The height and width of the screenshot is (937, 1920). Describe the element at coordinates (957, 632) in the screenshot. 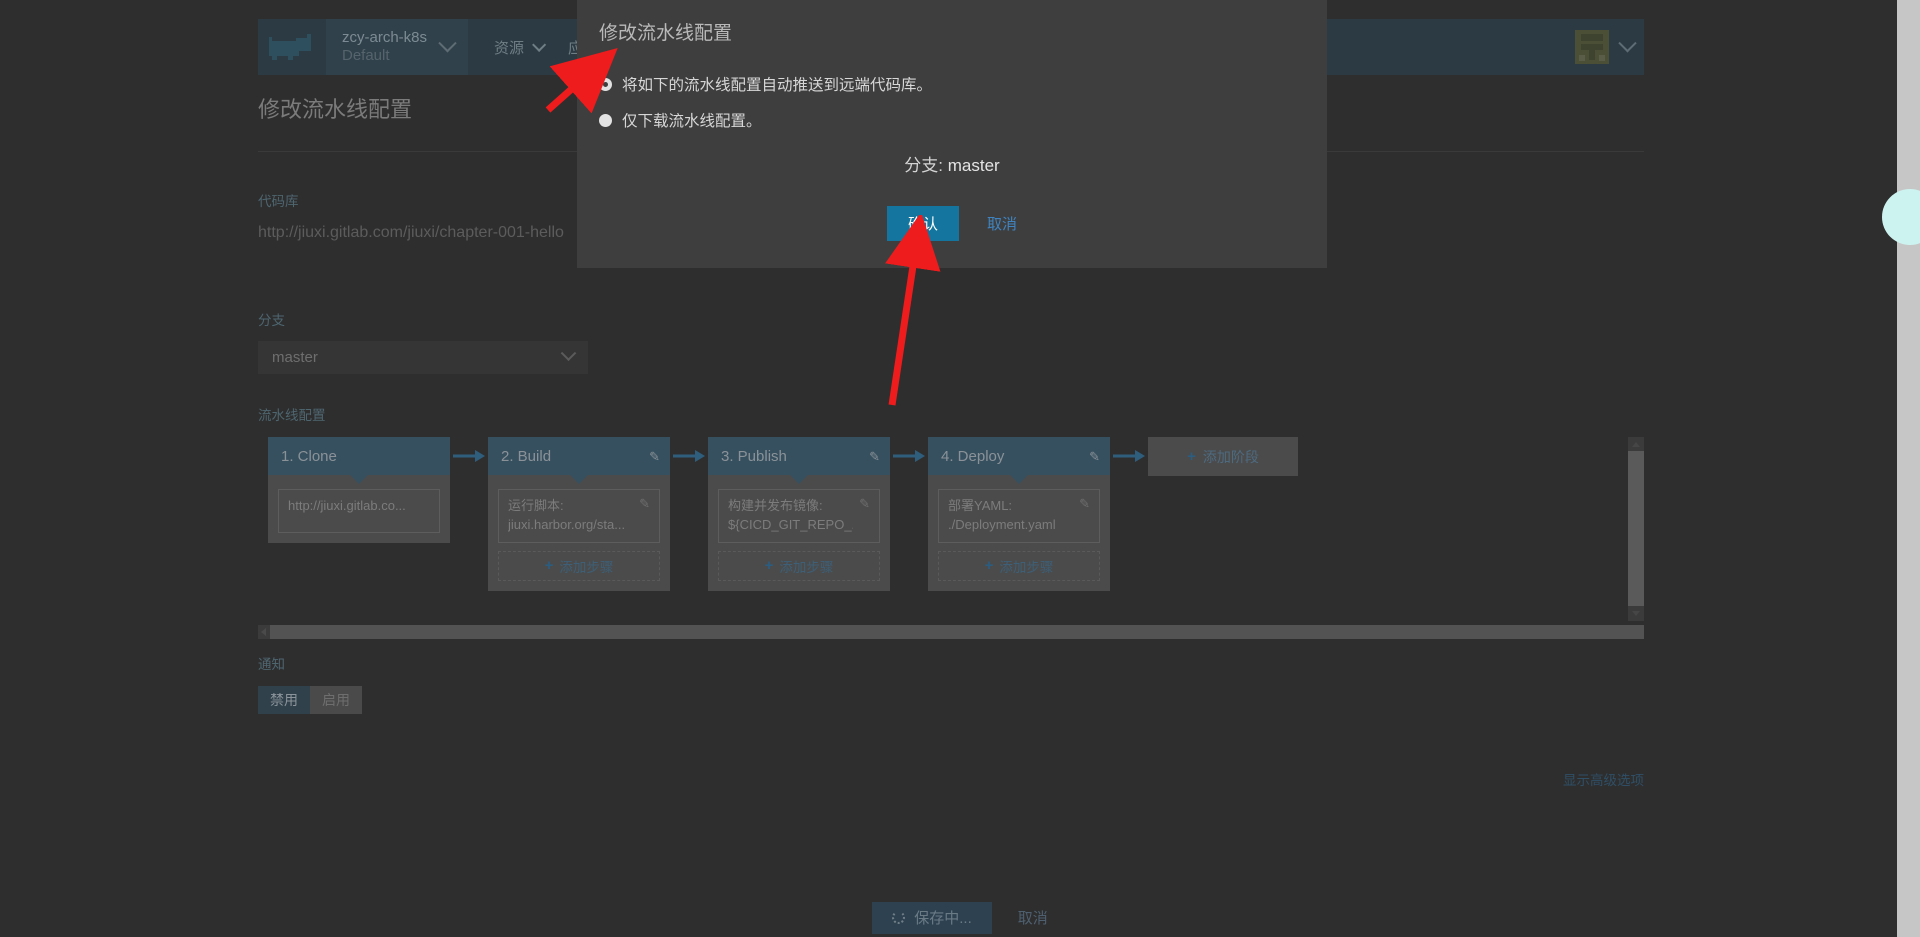

I see `horizontal-scroll-thumb` at that location.